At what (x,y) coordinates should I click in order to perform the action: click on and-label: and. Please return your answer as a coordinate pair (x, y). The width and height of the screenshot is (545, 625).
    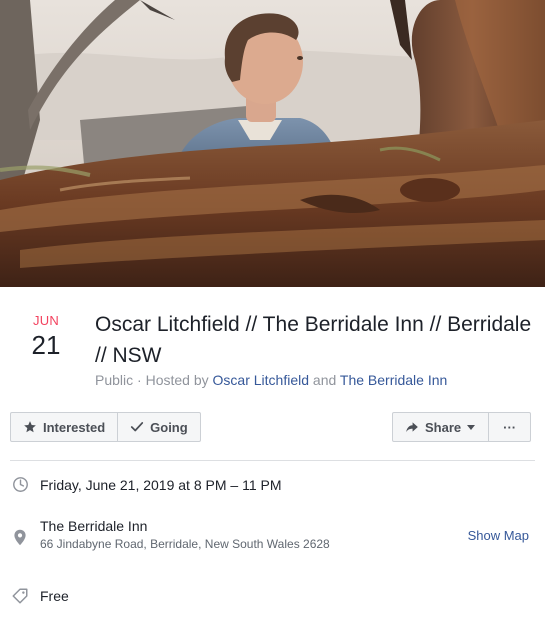
    Looking at the image, I should click on (324, 380).